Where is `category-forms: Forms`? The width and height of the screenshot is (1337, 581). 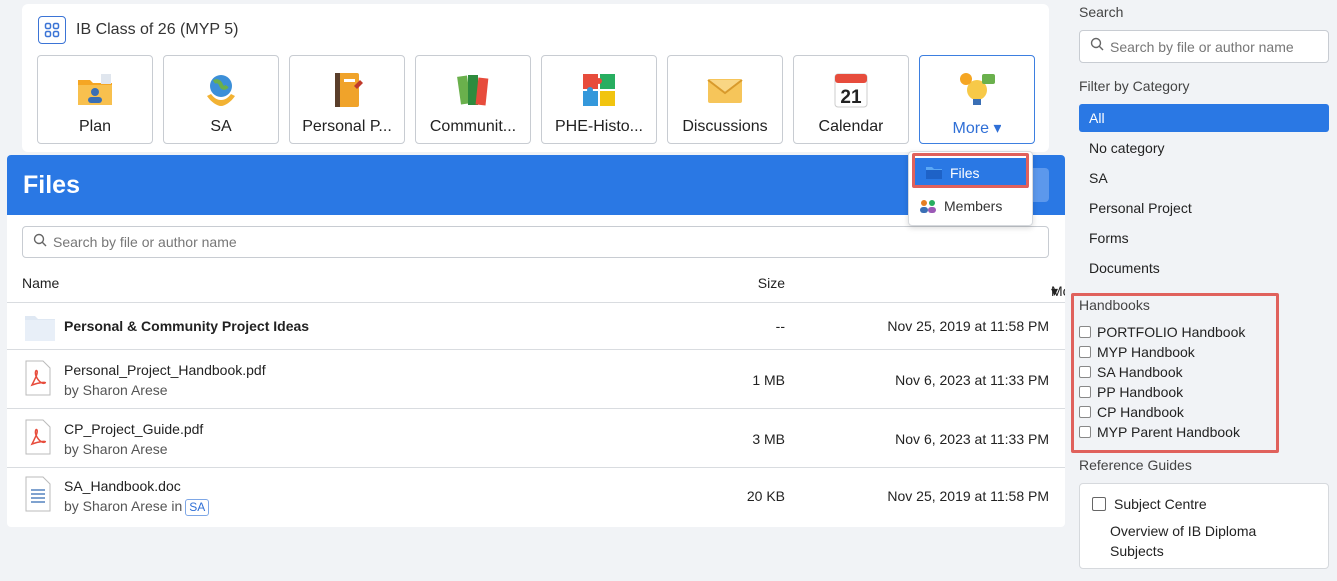 category-forms: Forms is located at coordinates (1204, 238).